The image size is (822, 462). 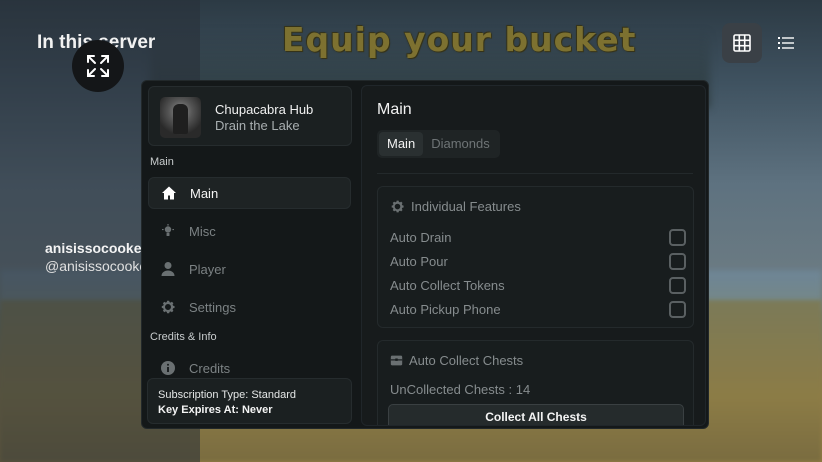 What do you see at coordinates (401, 144) in the screenshot?
I see `tab-main: Main` at bounding box center [401, 144].